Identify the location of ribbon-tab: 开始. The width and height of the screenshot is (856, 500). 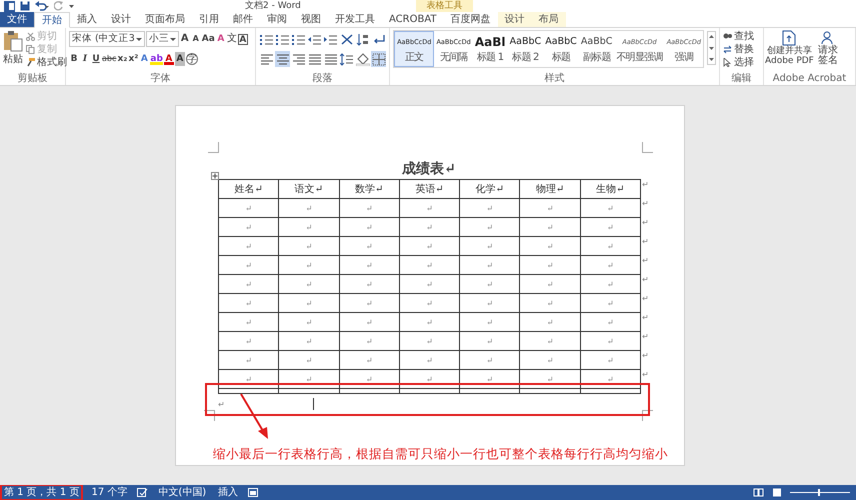
(52, 20).